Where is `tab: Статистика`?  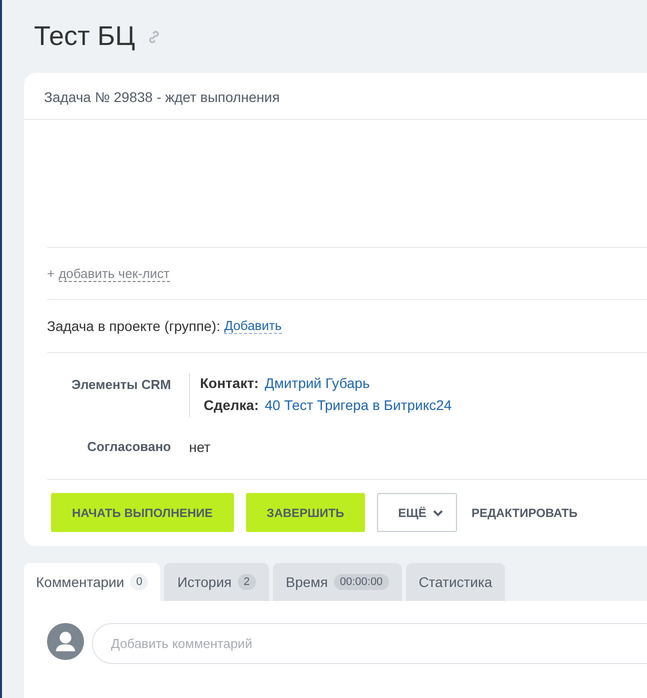 tab: Статистика is located at coordinates (456, 582).